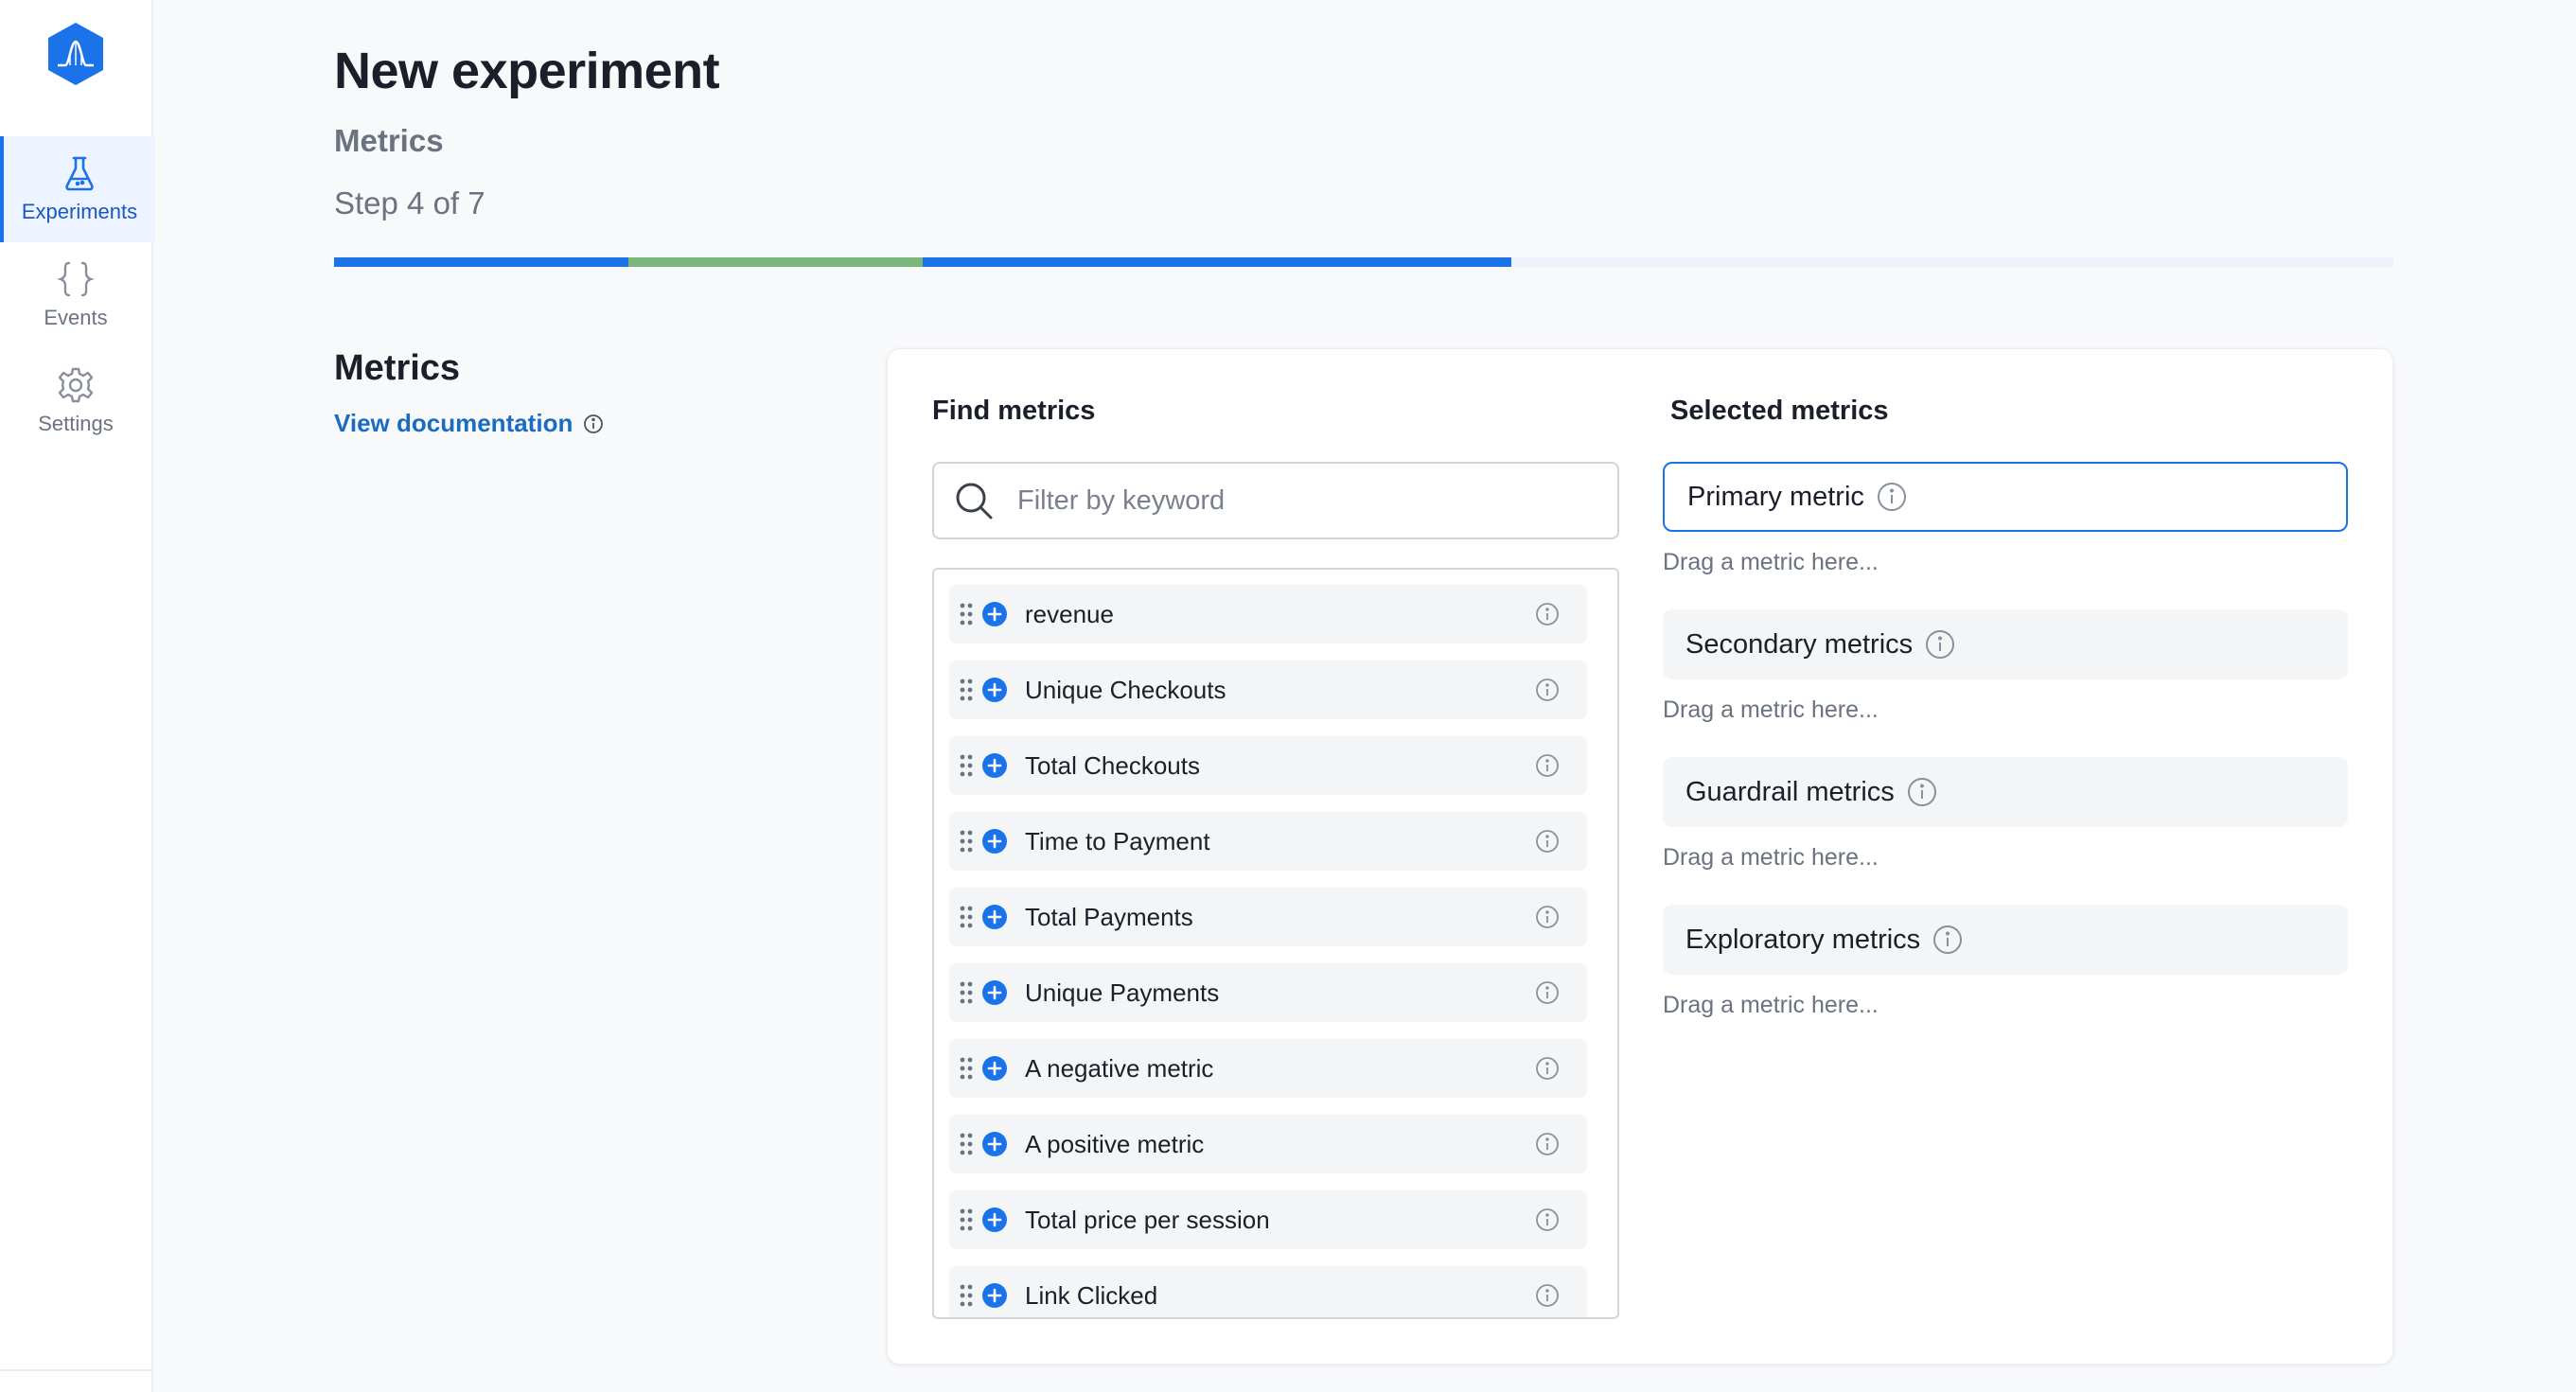 The height and width of the screenshot is (1392, 2576). I want to click on section-title: Metrics, so click(397, 368).